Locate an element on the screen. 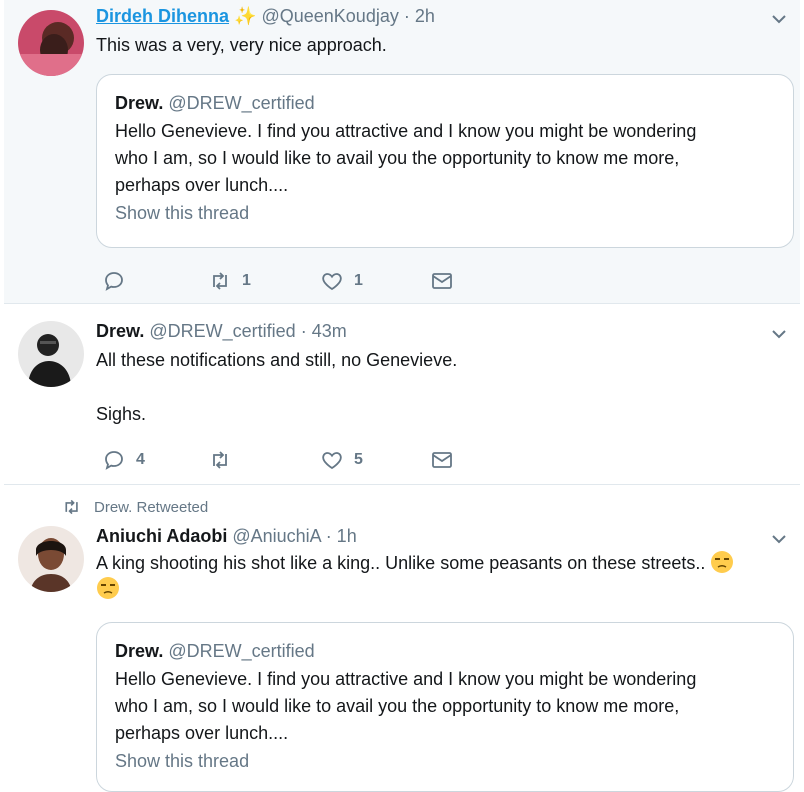  tweet-text: This was a very, very nice approach. is located at coordinates (241, 45).